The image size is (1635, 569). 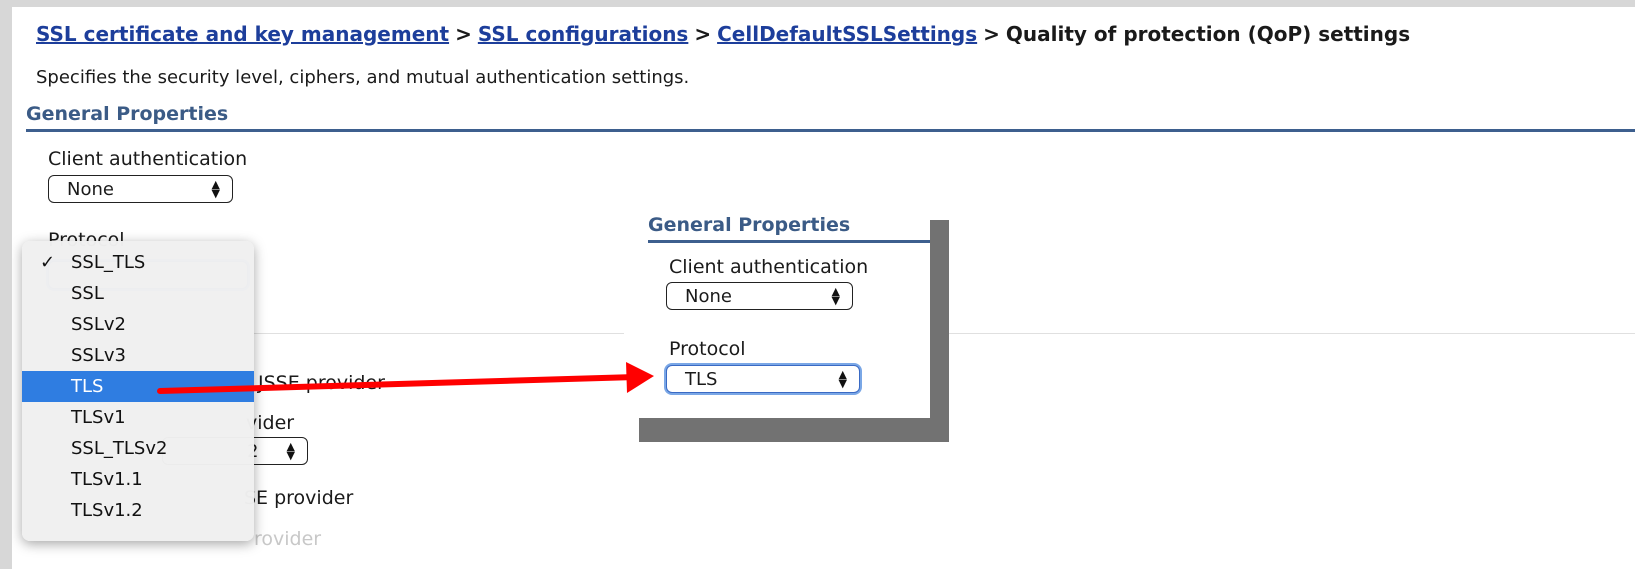 What do you see at coordinates (405, 378) in the screenshot?
I see `red-arrow-icon` at bounding box center [405, 378].